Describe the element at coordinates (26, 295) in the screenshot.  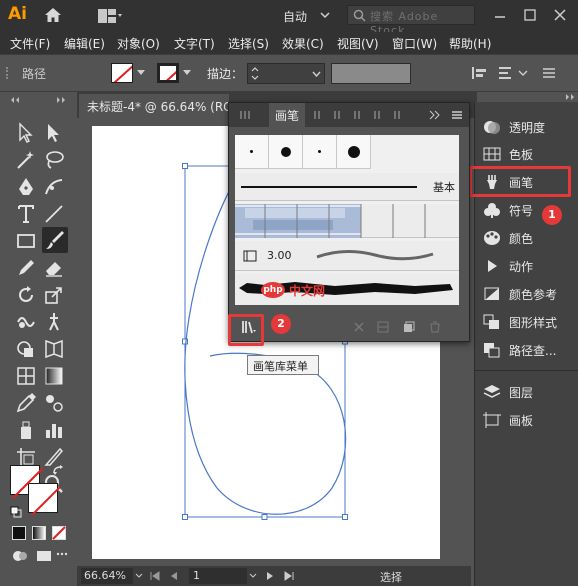
I see `rotate-tool-icon` at that location.